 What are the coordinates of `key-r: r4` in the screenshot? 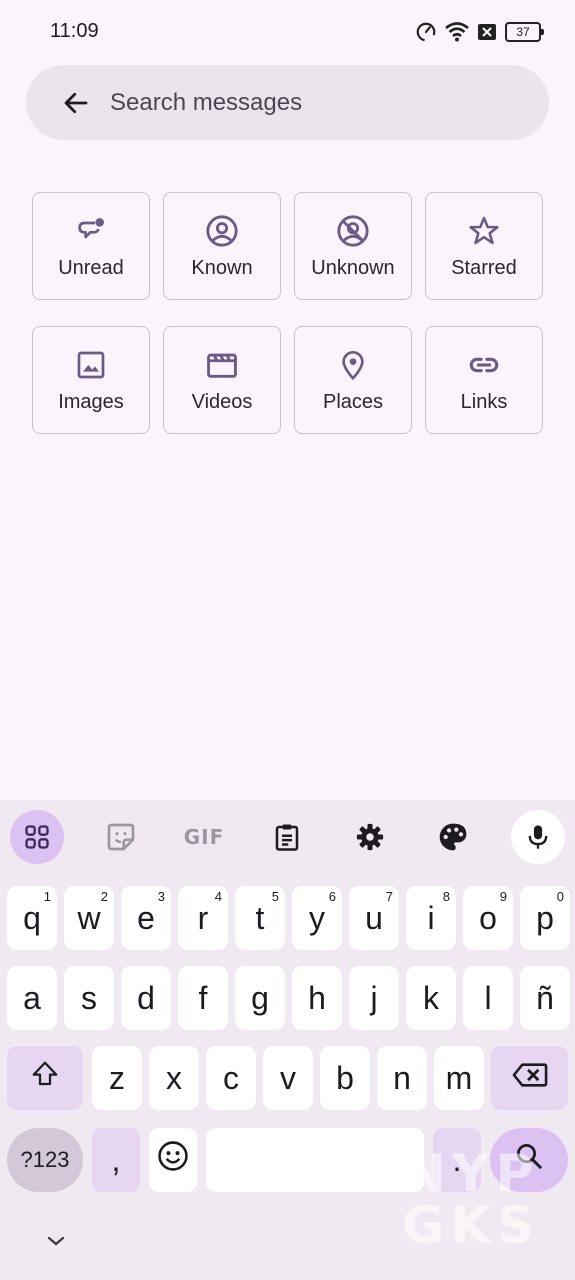 It's located at (203, 918).